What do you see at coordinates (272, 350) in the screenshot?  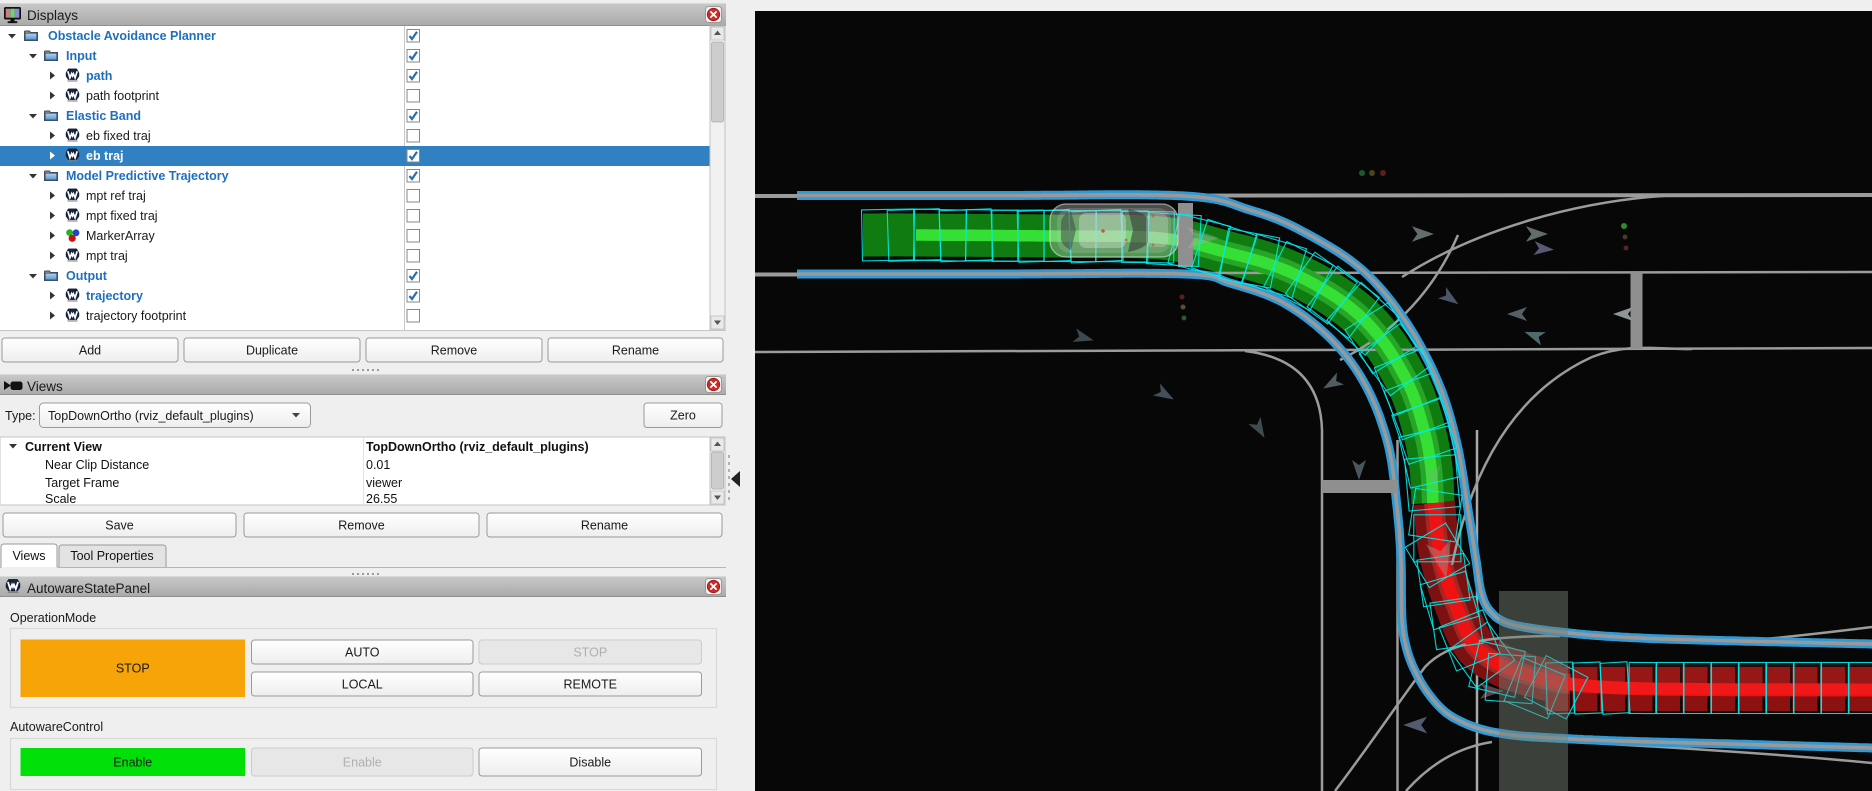 I see `svg-text: Duplicate` at bounding box center [272, 350].